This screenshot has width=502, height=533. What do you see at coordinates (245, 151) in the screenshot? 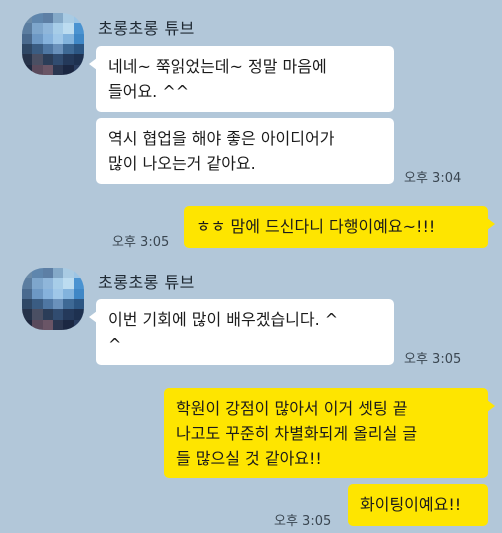
I see `incoming-message-bubble: 역시 협업을 해야 좋은 아이디어가 많이 나오는거 같아요.` at bounding box center [245, 151].